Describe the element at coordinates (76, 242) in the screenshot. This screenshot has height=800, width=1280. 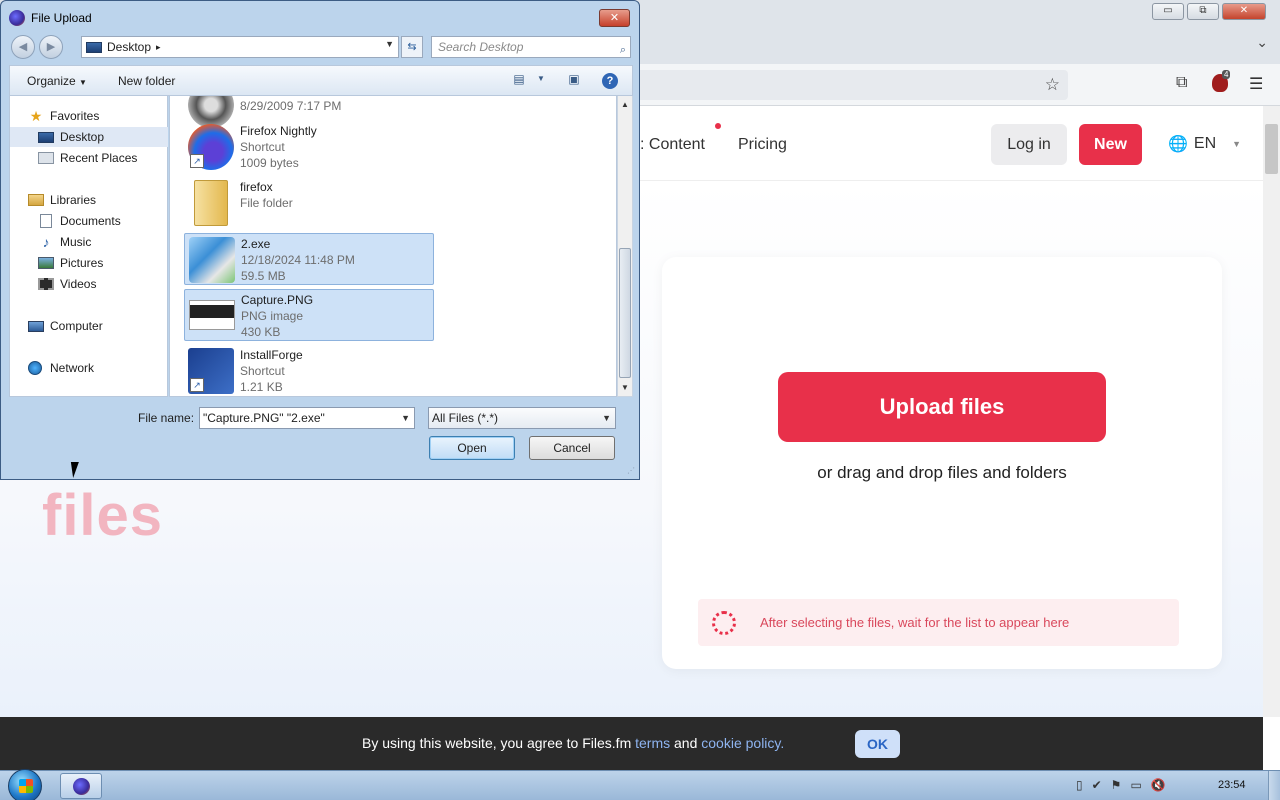
I see `nav-music-label: Music` at that location.